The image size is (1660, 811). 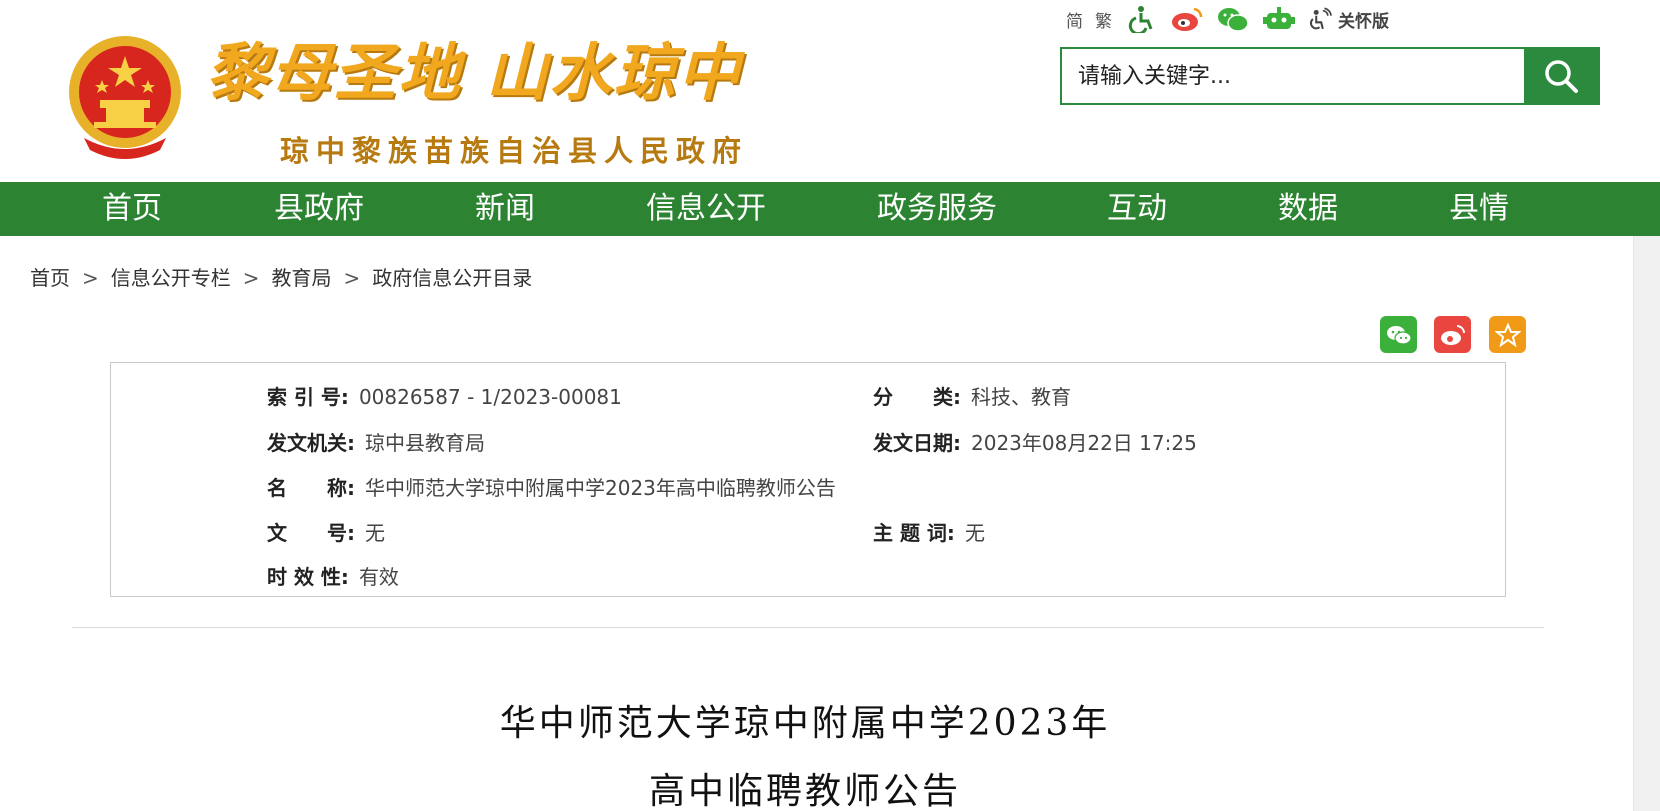 What do you see at coordinates (308, 577) in the screenshot?
I see `validity-label: 时 效 性:` at bounding box center [308, 577].